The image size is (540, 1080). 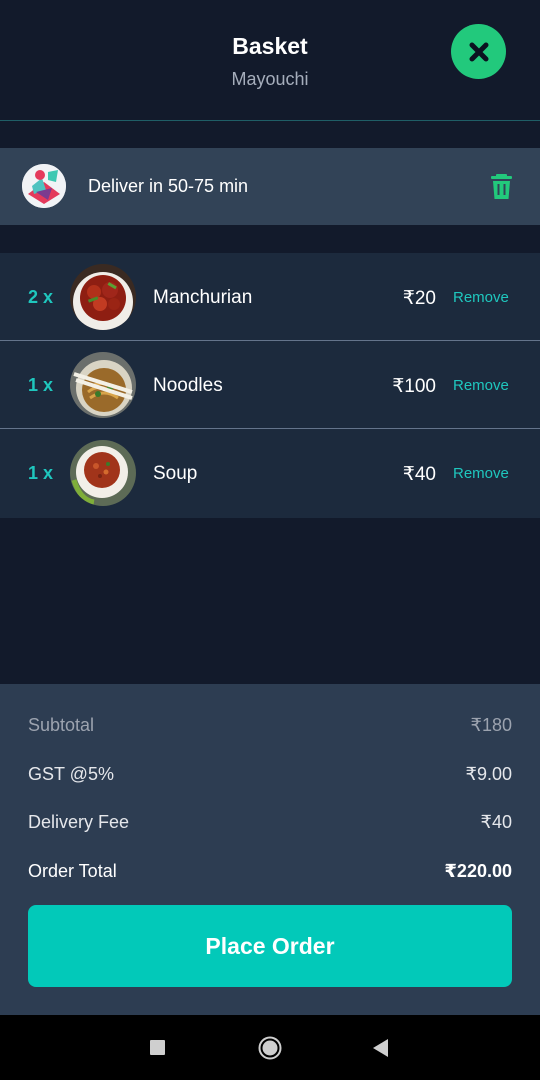 I want to click on soup-image, so click(x=103, y=473).